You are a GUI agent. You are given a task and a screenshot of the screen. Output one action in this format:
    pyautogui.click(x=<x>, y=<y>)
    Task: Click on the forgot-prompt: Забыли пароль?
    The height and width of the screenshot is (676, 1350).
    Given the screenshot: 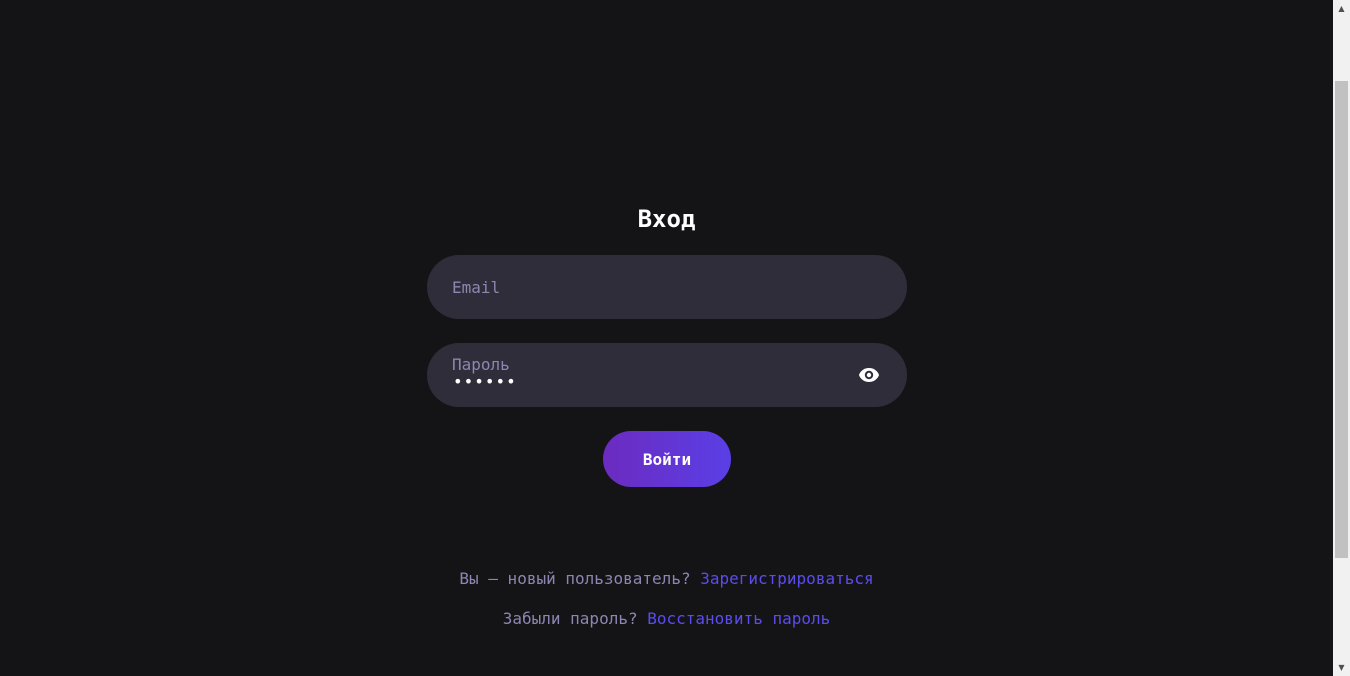 What is the action you would take?
    pyautogui.click(x=575, y=618)
    